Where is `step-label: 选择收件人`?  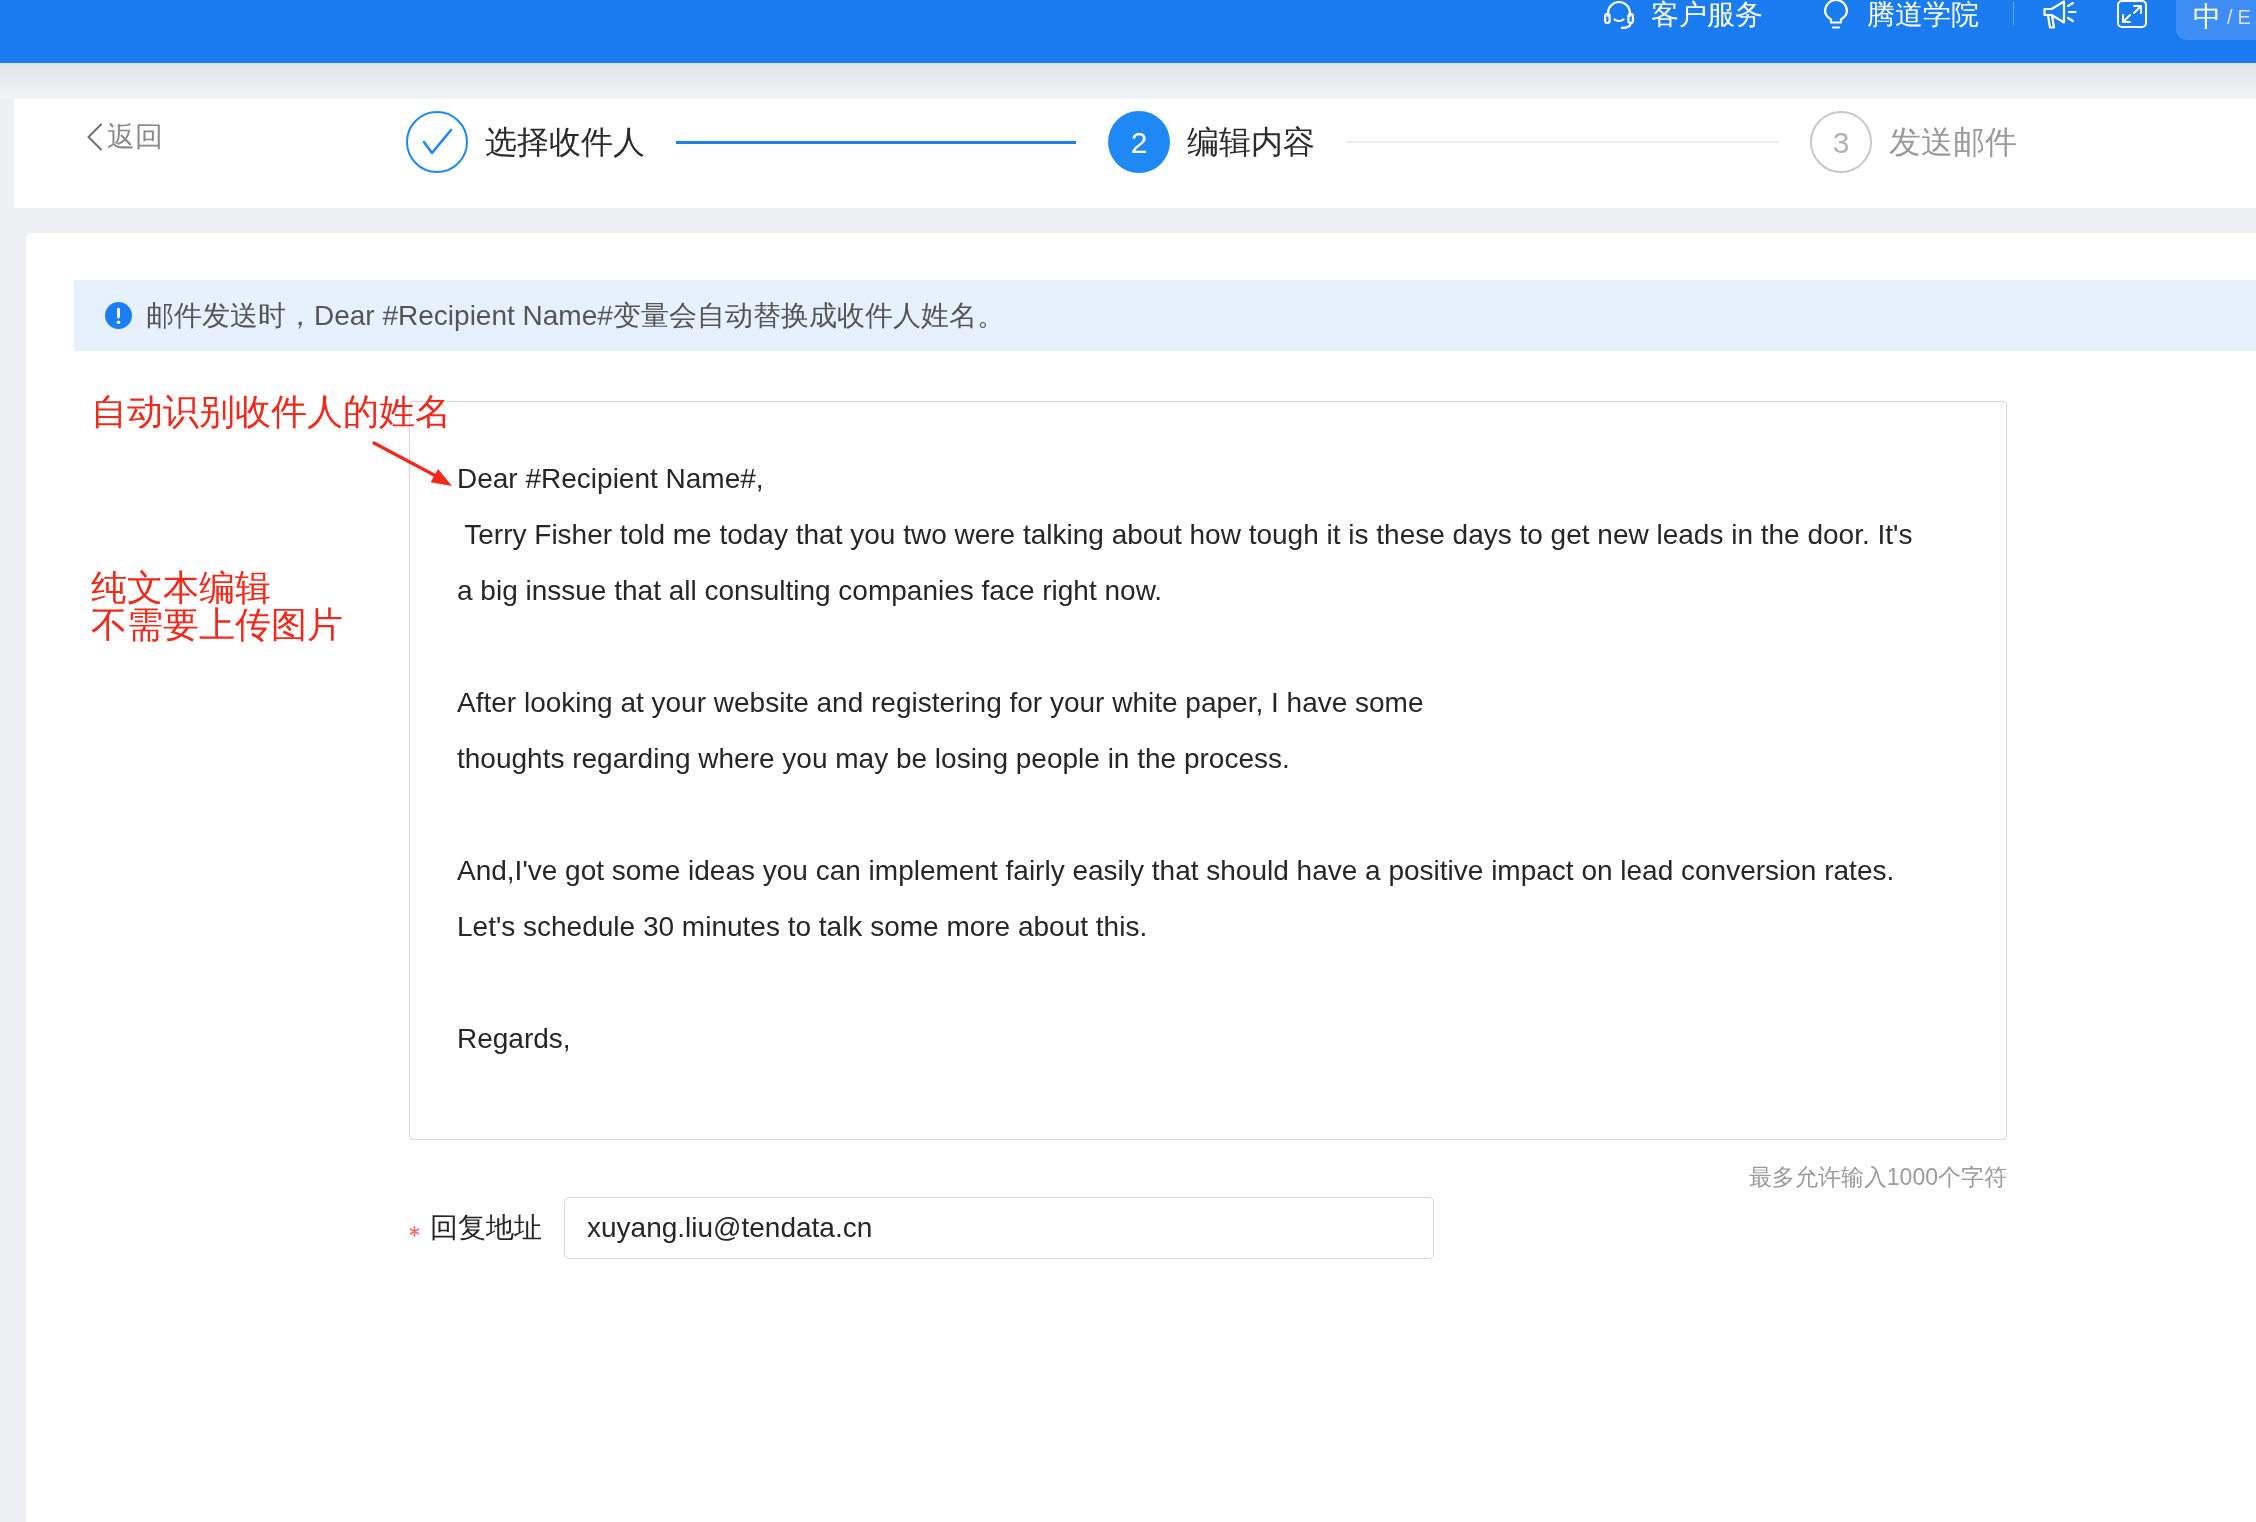 step-label: 选择收件人 is located at coordinates (565, 142).